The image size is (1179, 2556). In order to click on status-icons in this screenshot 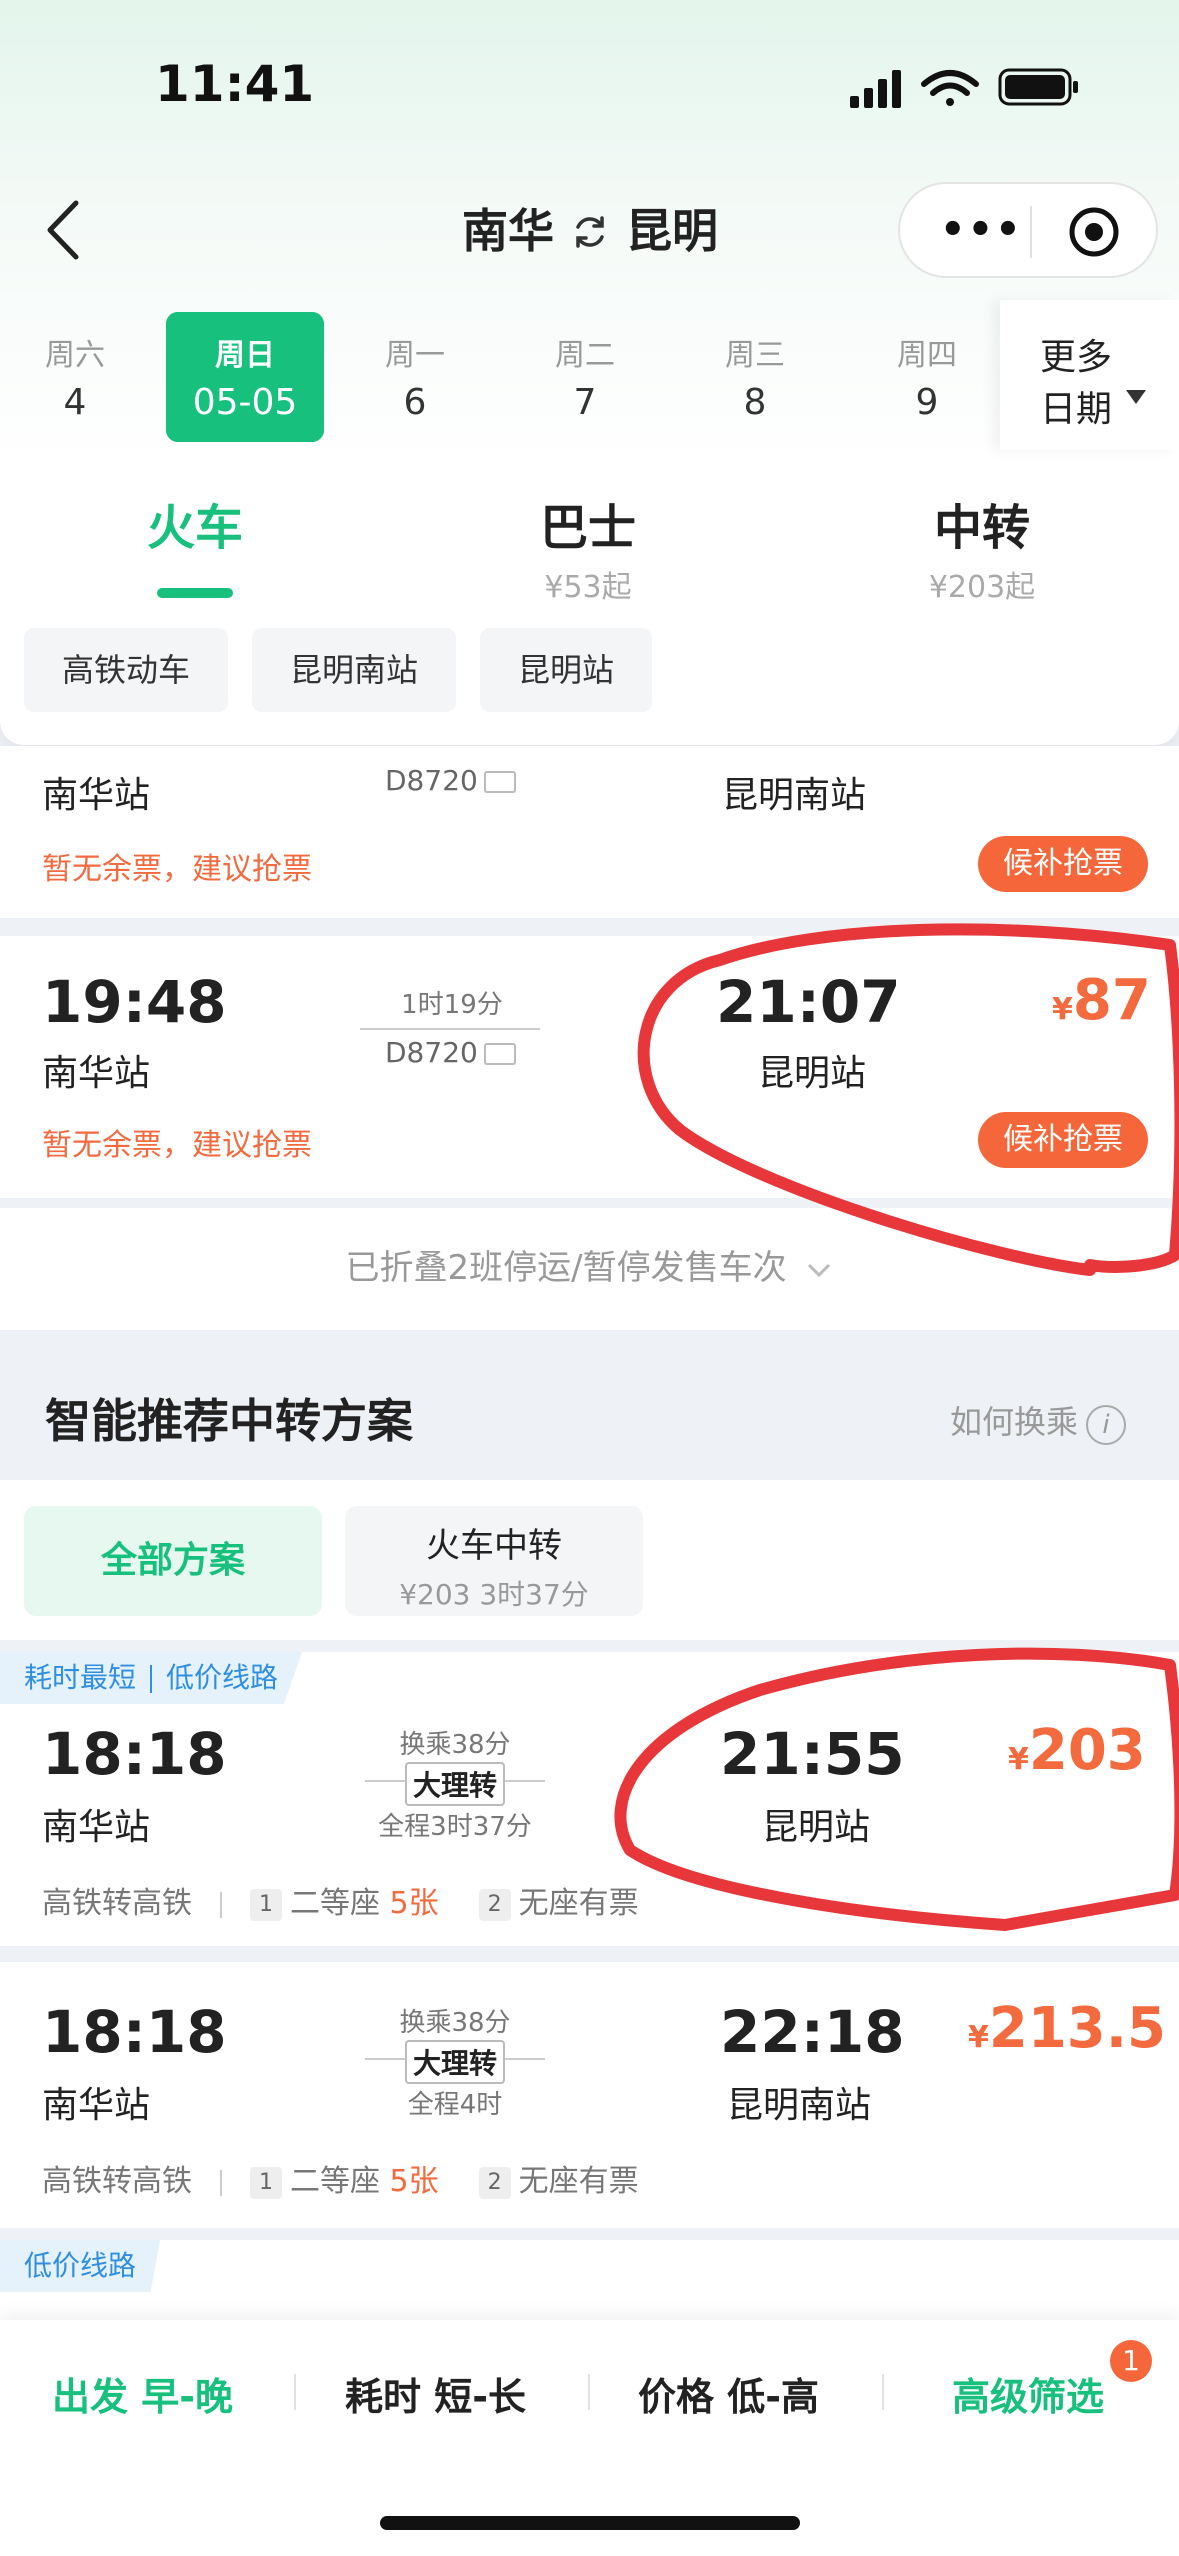, I will do `click(964, 88)`.